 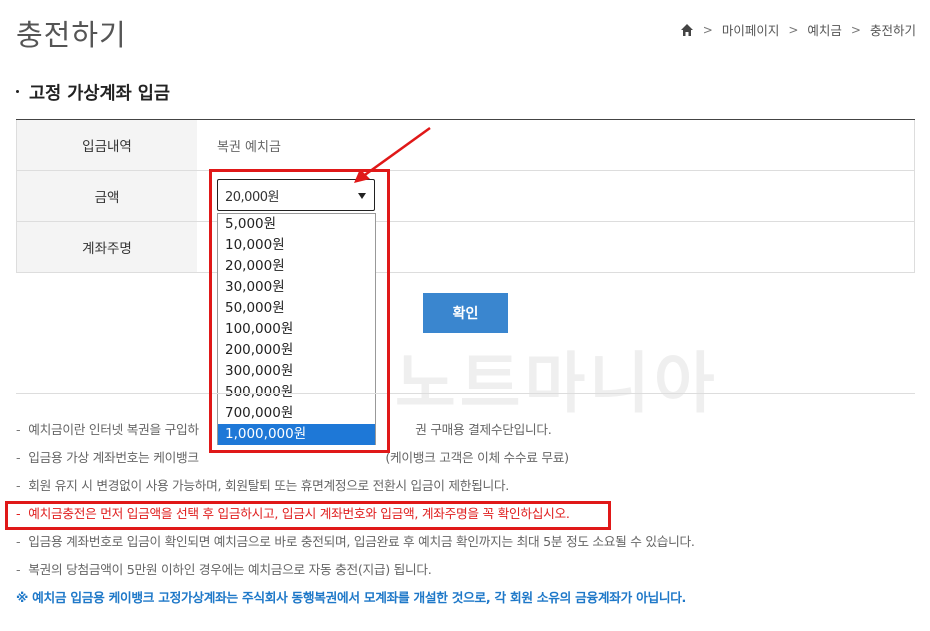 What do you see at coordinates (465, 247) in the screenshot?
I see `form-row-account-holder: 계좌주명` at bounding box center [465, 247].